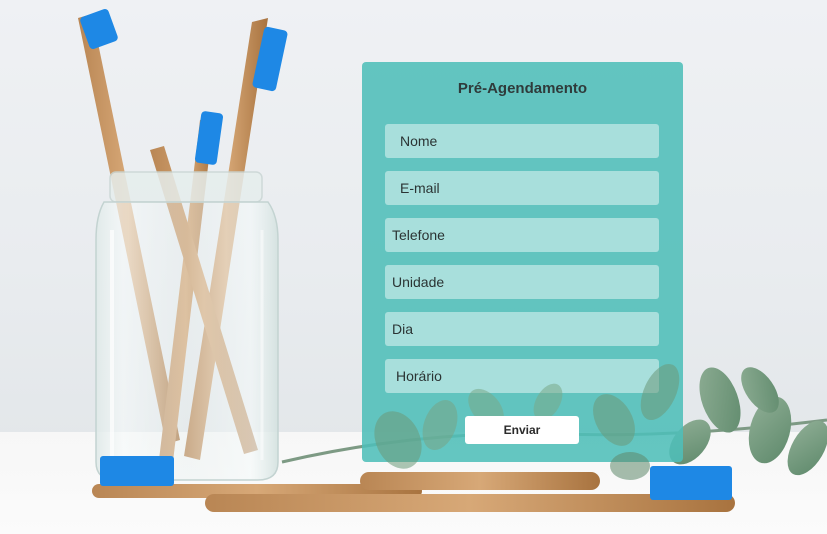  I want to click on name-field, so click(522, 141).